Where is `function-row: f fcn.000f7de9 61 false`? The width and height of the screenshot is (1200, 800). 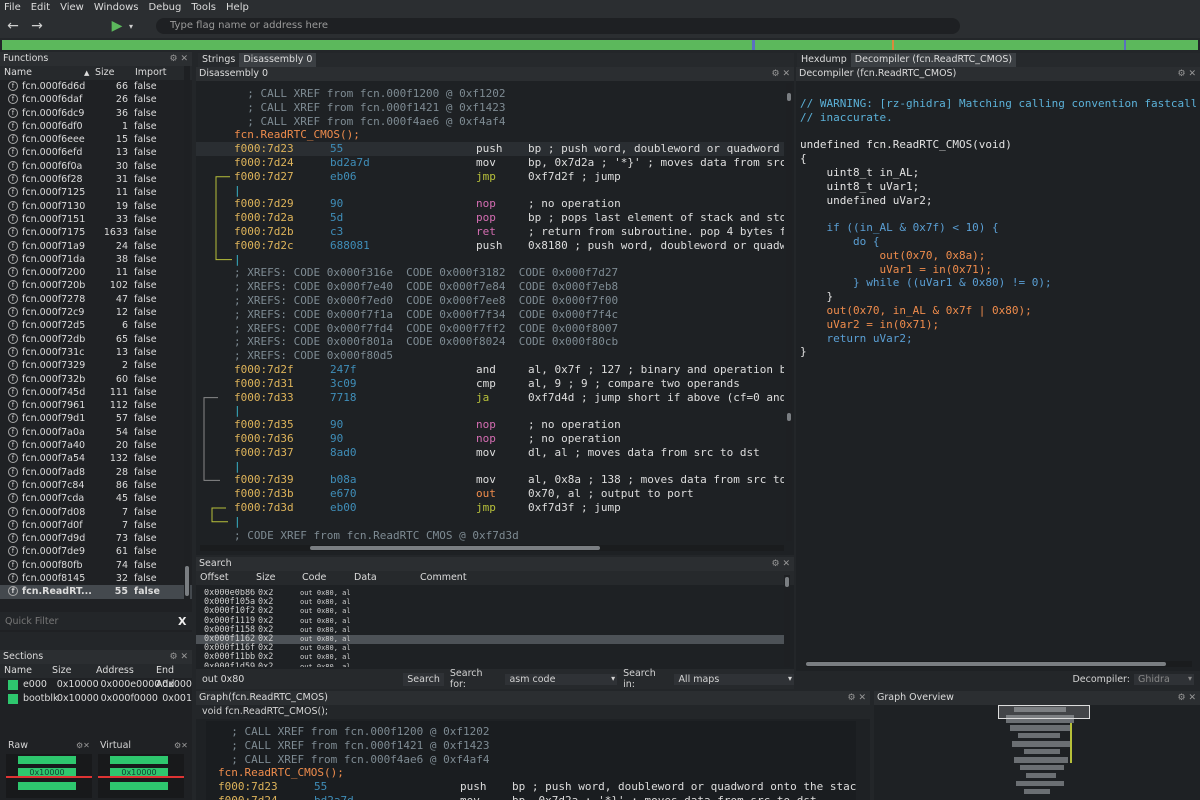 function-row: f fcn.000f7de9 61 false is located at coordinates (96, 551).